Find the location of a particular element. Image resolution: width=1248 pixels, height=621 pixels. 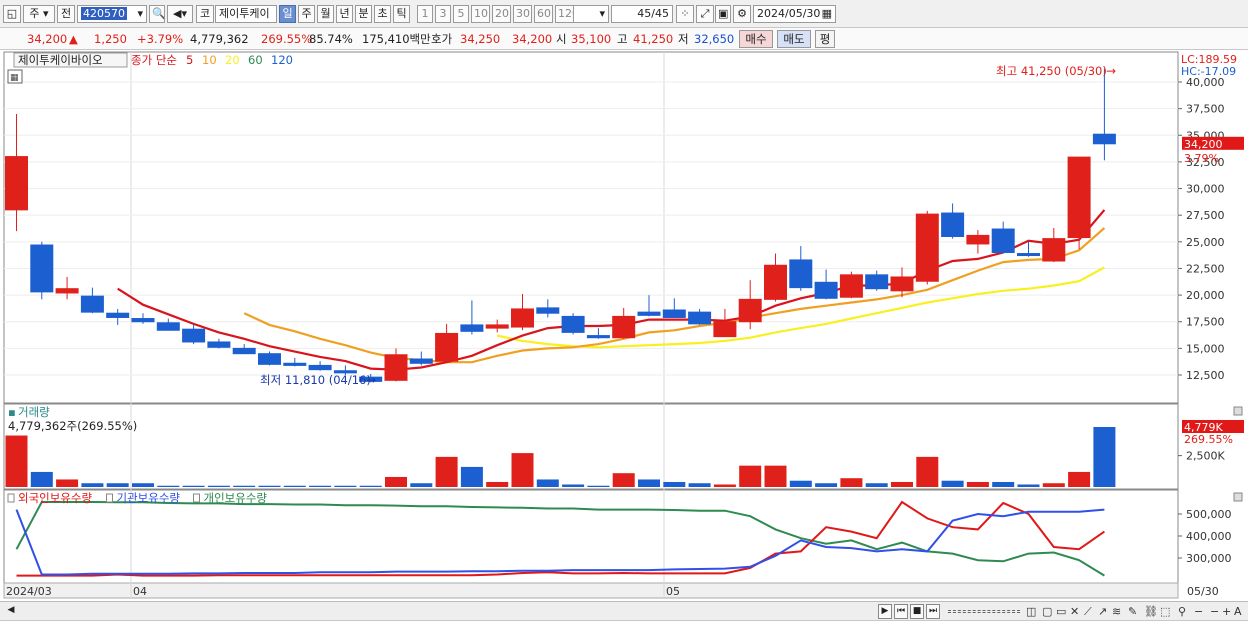

price-axis-label-10: 15,000 is located at coordinates (1205, 348).